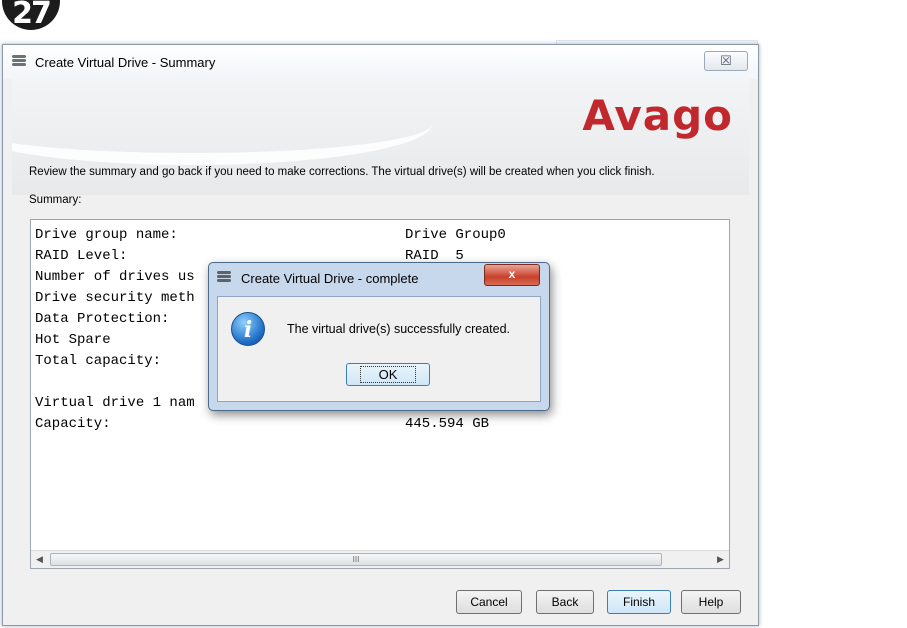  What do you see at coordinates (711, 602) in the screenshot?
I see `help-button: Help` at bounding box center [711, 602].